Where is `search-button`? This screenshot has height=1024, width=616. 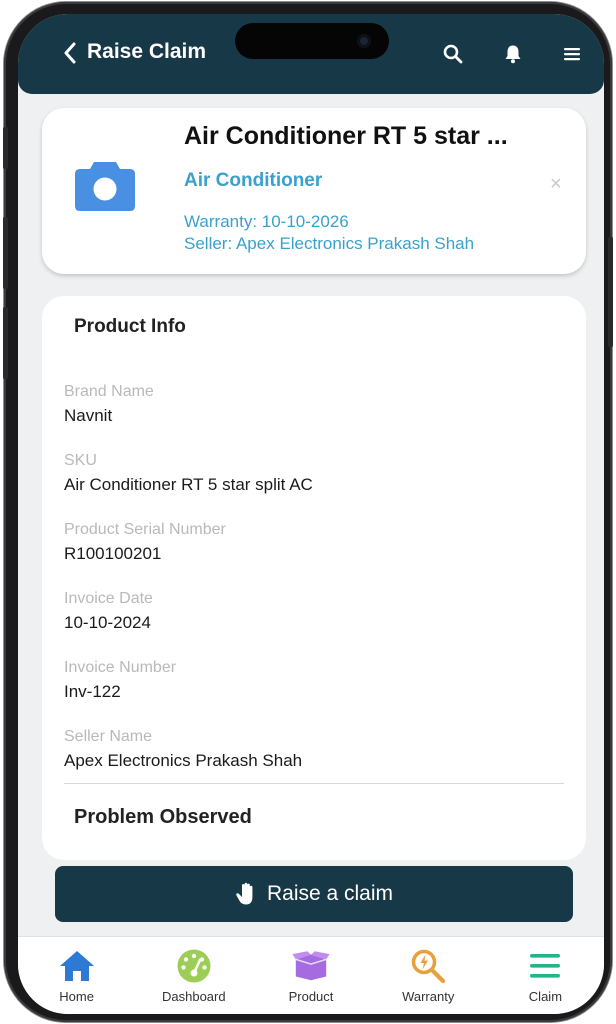 search-button is located at coordinates (453, 54).